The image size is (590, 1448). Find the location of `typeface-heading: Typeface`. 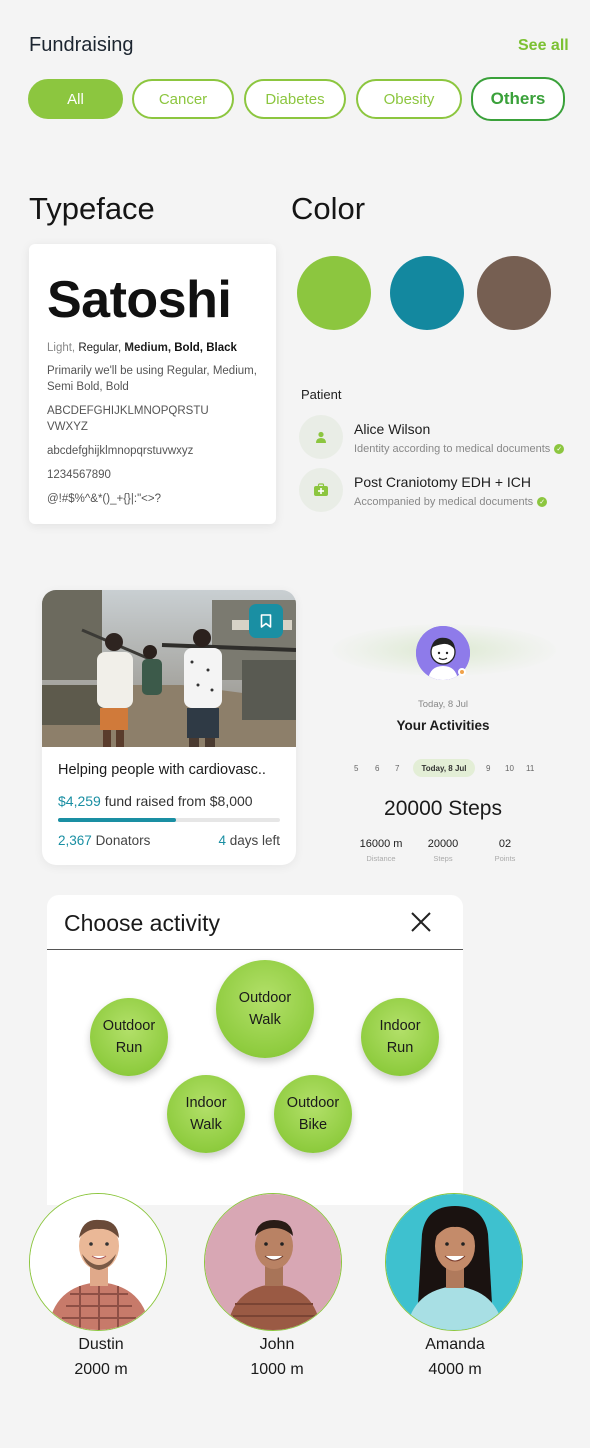

typeface-heading: Typeface is located at coordinates (92, 208).